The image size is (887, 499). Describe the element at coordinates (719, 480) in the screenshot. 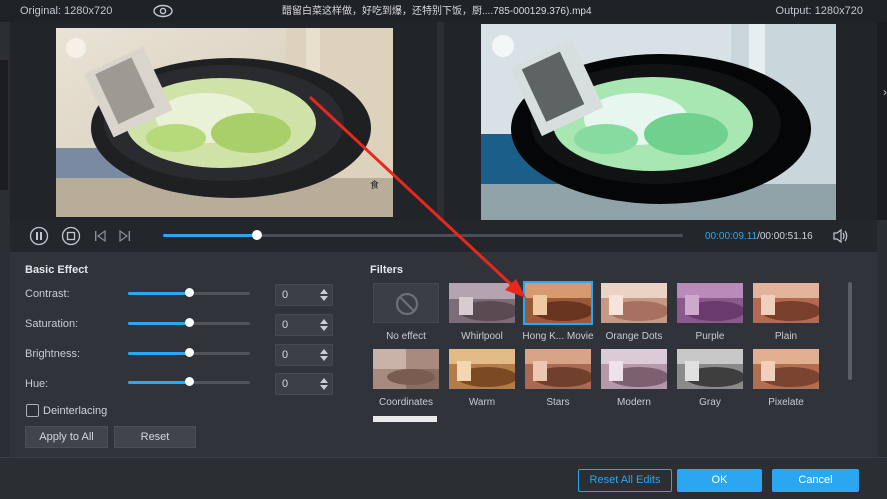

I see `ok-button: OK` at that location.